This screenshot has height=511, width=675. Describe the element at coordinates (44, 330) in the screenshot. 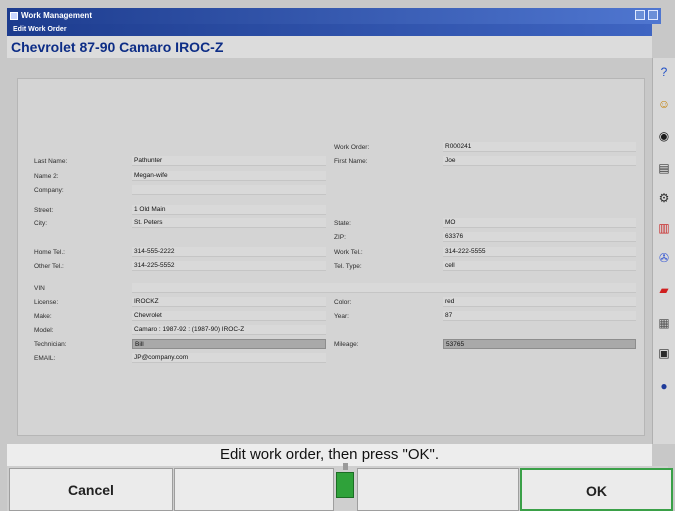

I see `model-label: Model:` at that location.